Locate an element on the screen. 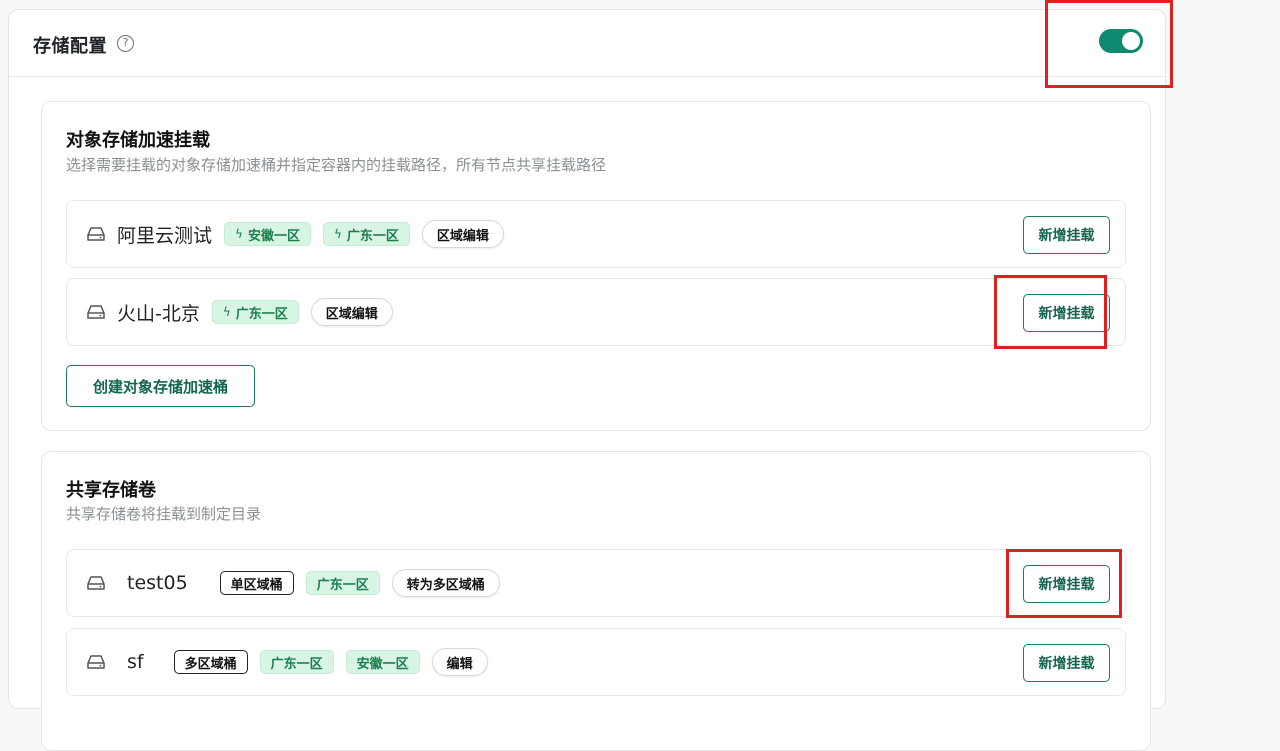 The width and height of the screenshot is (1280, 751). convert-multi-region-button: 转为多区域桶 is located at coordinates (445, 583).